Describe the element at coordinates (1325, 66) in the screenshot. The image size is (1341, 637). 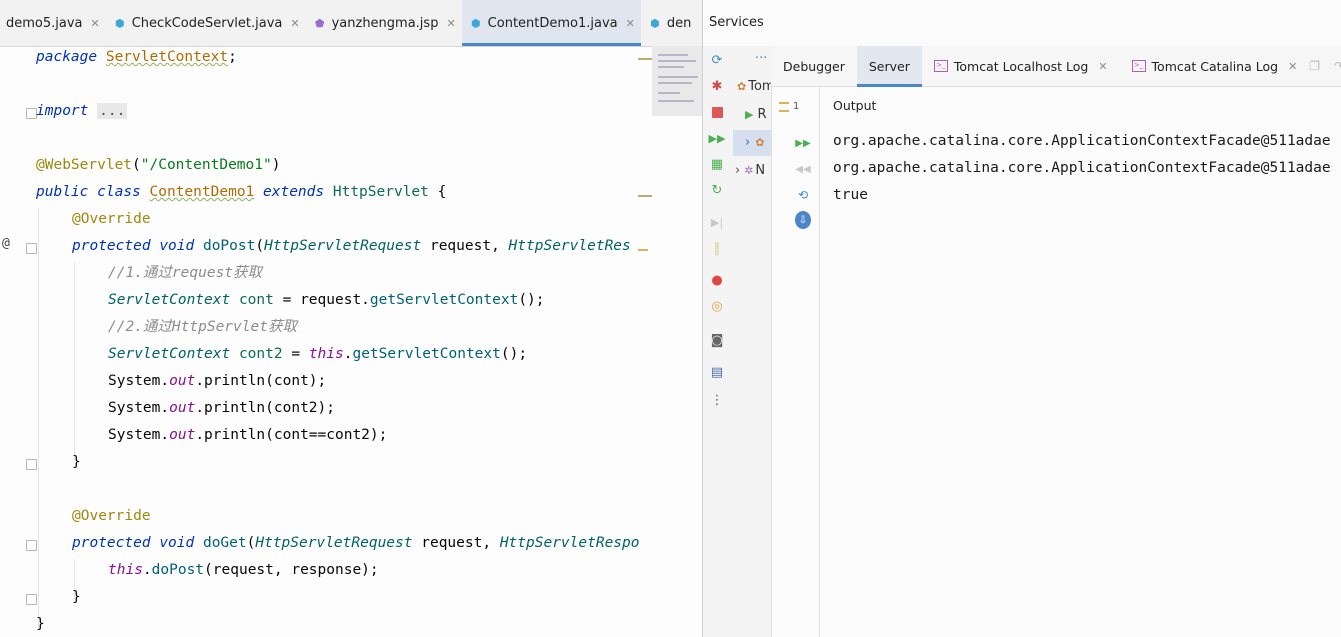
I see `detail-tab-actions: ❐ ↷ ↓ ↑` at that location.